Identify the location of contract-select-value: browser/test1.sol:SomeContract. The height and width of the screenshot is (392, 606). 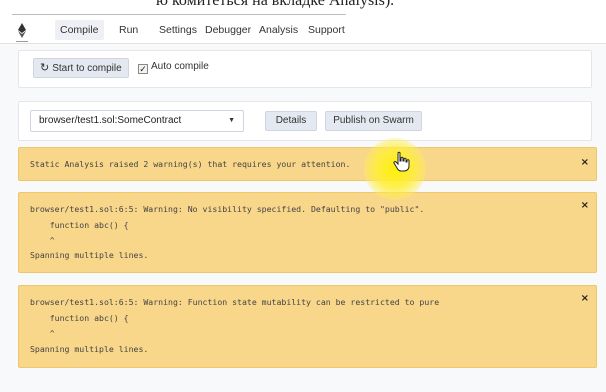
(110, 120).